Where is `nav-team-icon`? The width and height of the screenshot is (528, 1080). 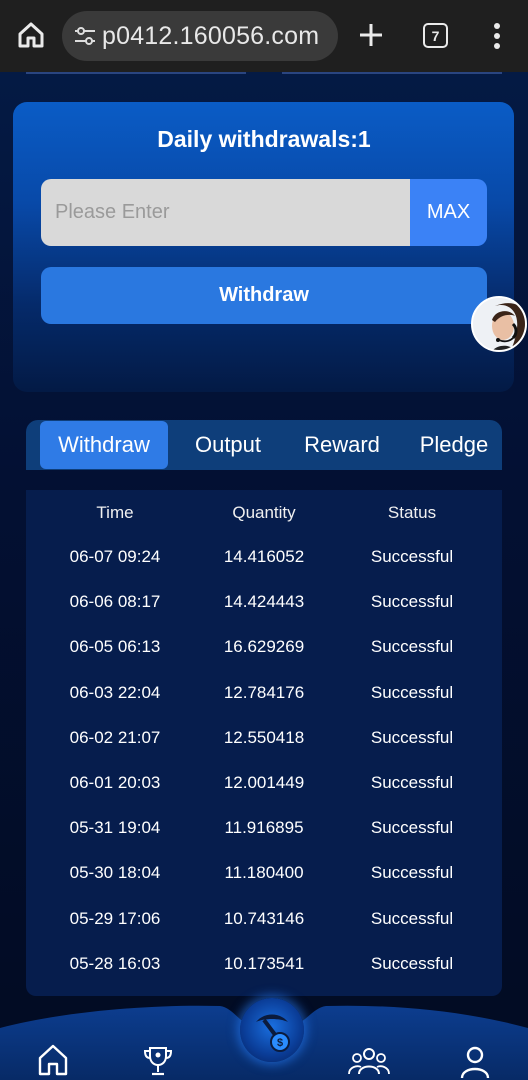 nav-team-icon is located at coordinates (369, 1061).